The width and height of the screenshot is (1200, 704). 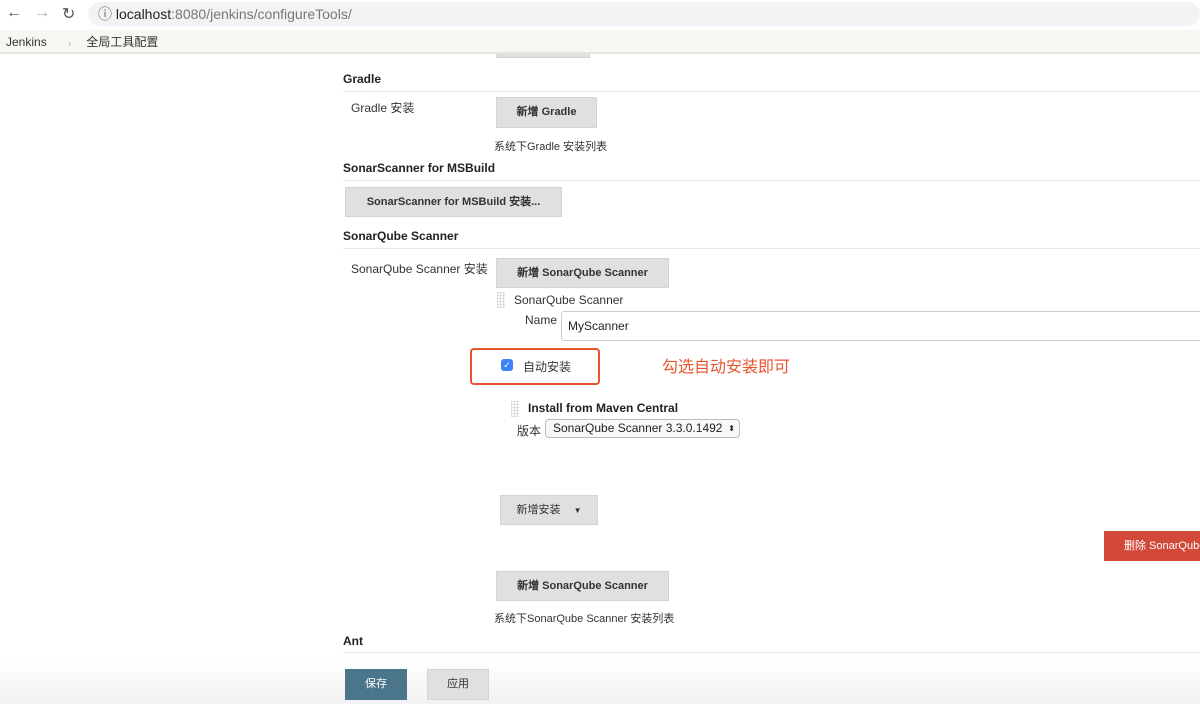 I want to click on gradle-description: 系统下Gradle 安装列表, so click(x=551, y=147).